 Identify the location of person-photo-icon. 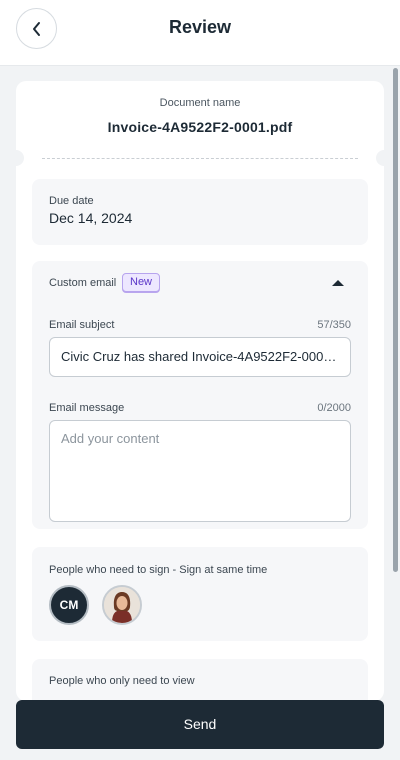
(122, 605).